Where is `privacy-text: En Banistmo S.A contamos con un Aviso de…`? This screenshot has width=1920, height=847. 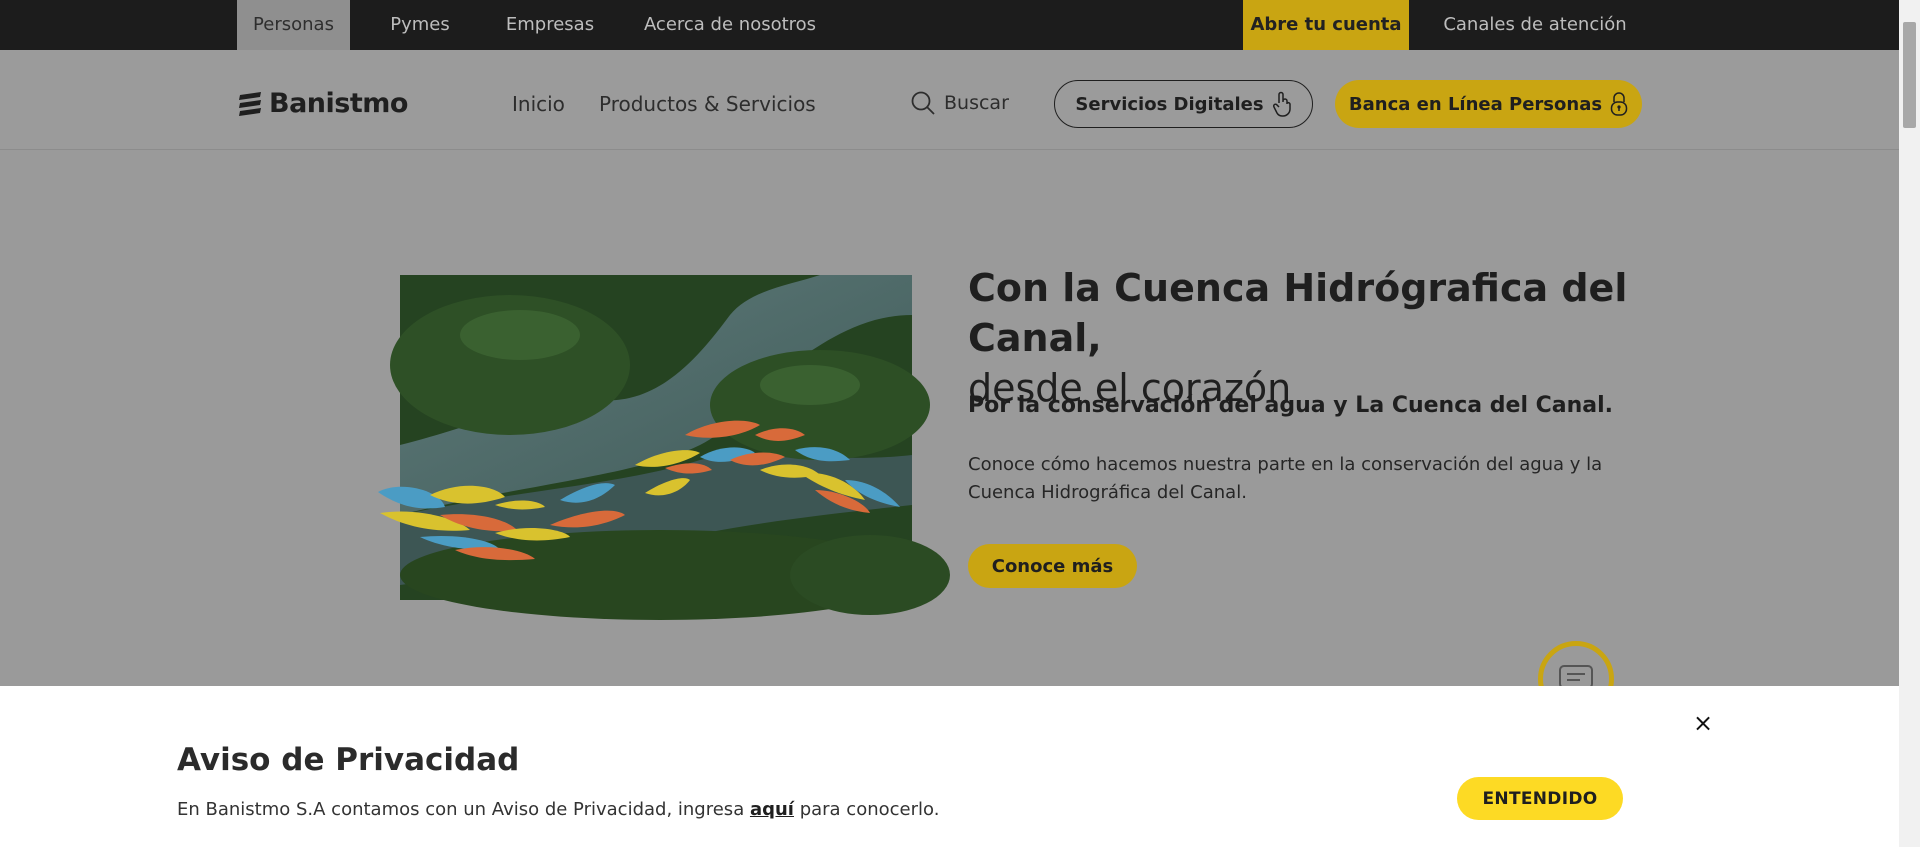
privacy-text: En Banistmo S.A contamos con un Aviso de… is located at coordinates (558, 809).